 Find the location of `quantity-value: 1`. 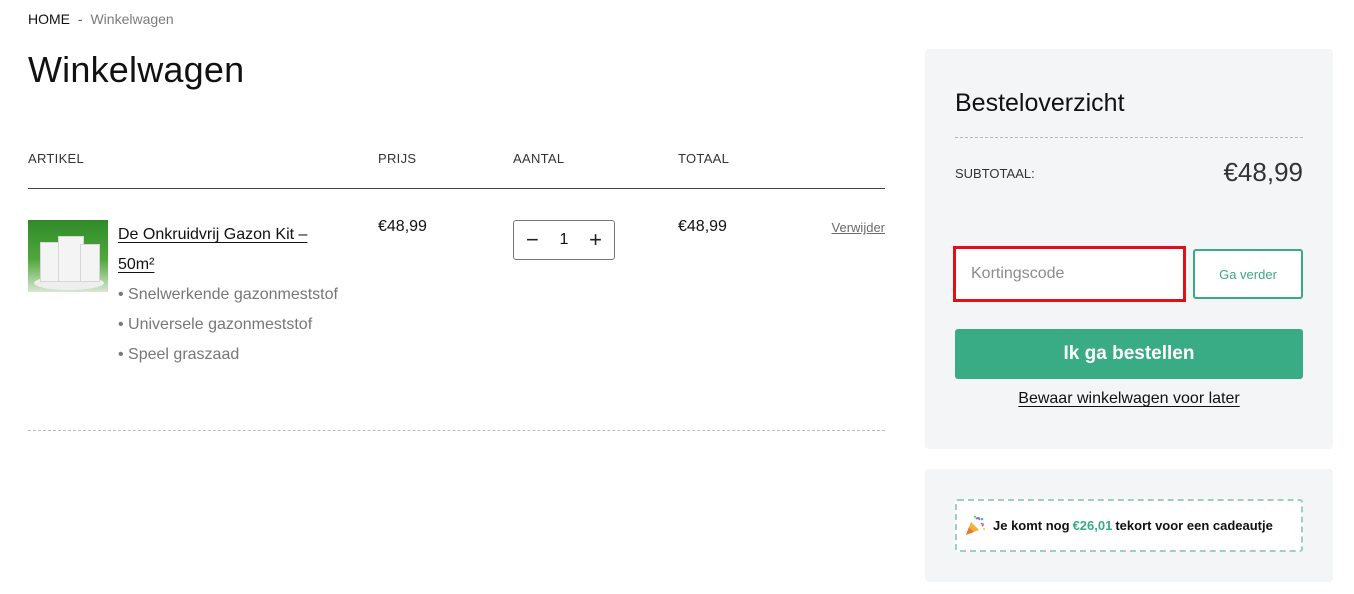

quantity-value: 1 is located at coordinates (564, 240).